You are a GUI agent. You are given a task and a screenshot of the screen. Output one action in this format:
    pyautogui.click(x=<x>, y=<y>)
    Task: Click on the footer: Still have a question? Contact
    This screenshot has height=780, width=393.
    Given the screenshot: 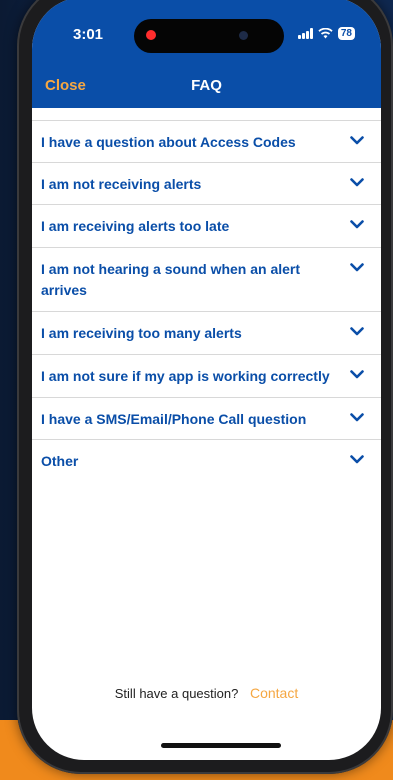 What is the action you would take?
    pyautogui.click(x=206, y=693)
    